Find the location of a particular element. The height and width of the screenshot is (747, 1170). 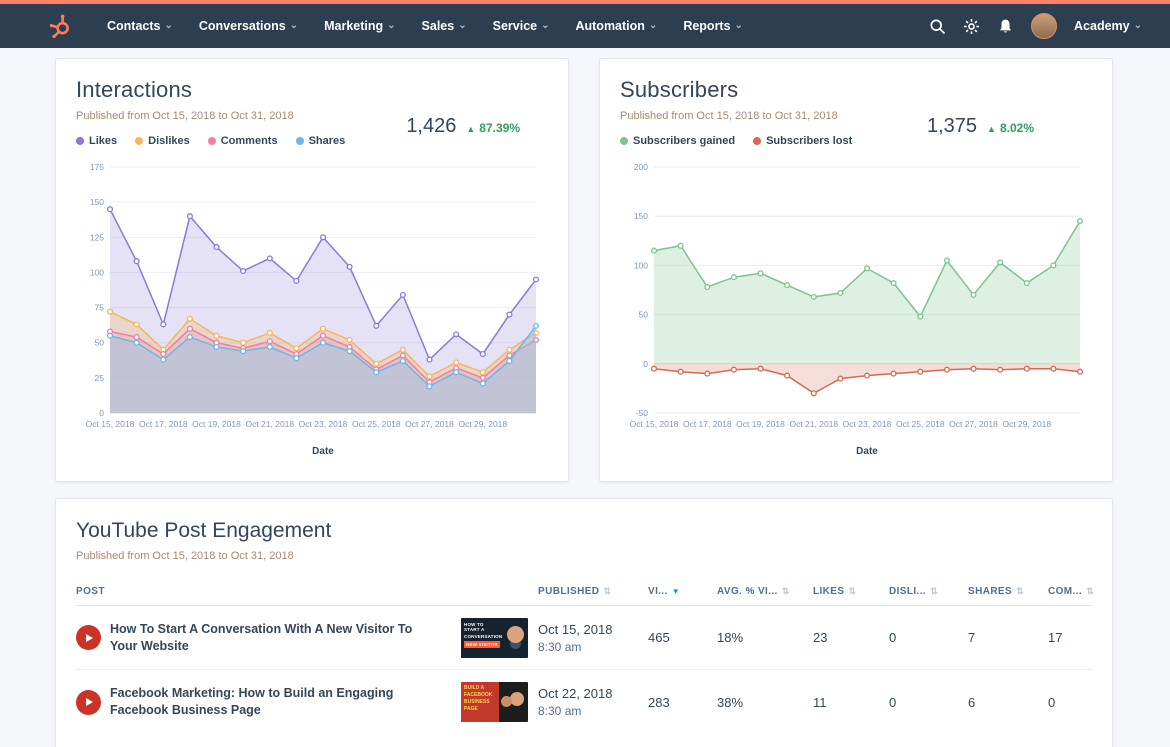

legend-item: Dislikes is located at coordinates (162, 141).